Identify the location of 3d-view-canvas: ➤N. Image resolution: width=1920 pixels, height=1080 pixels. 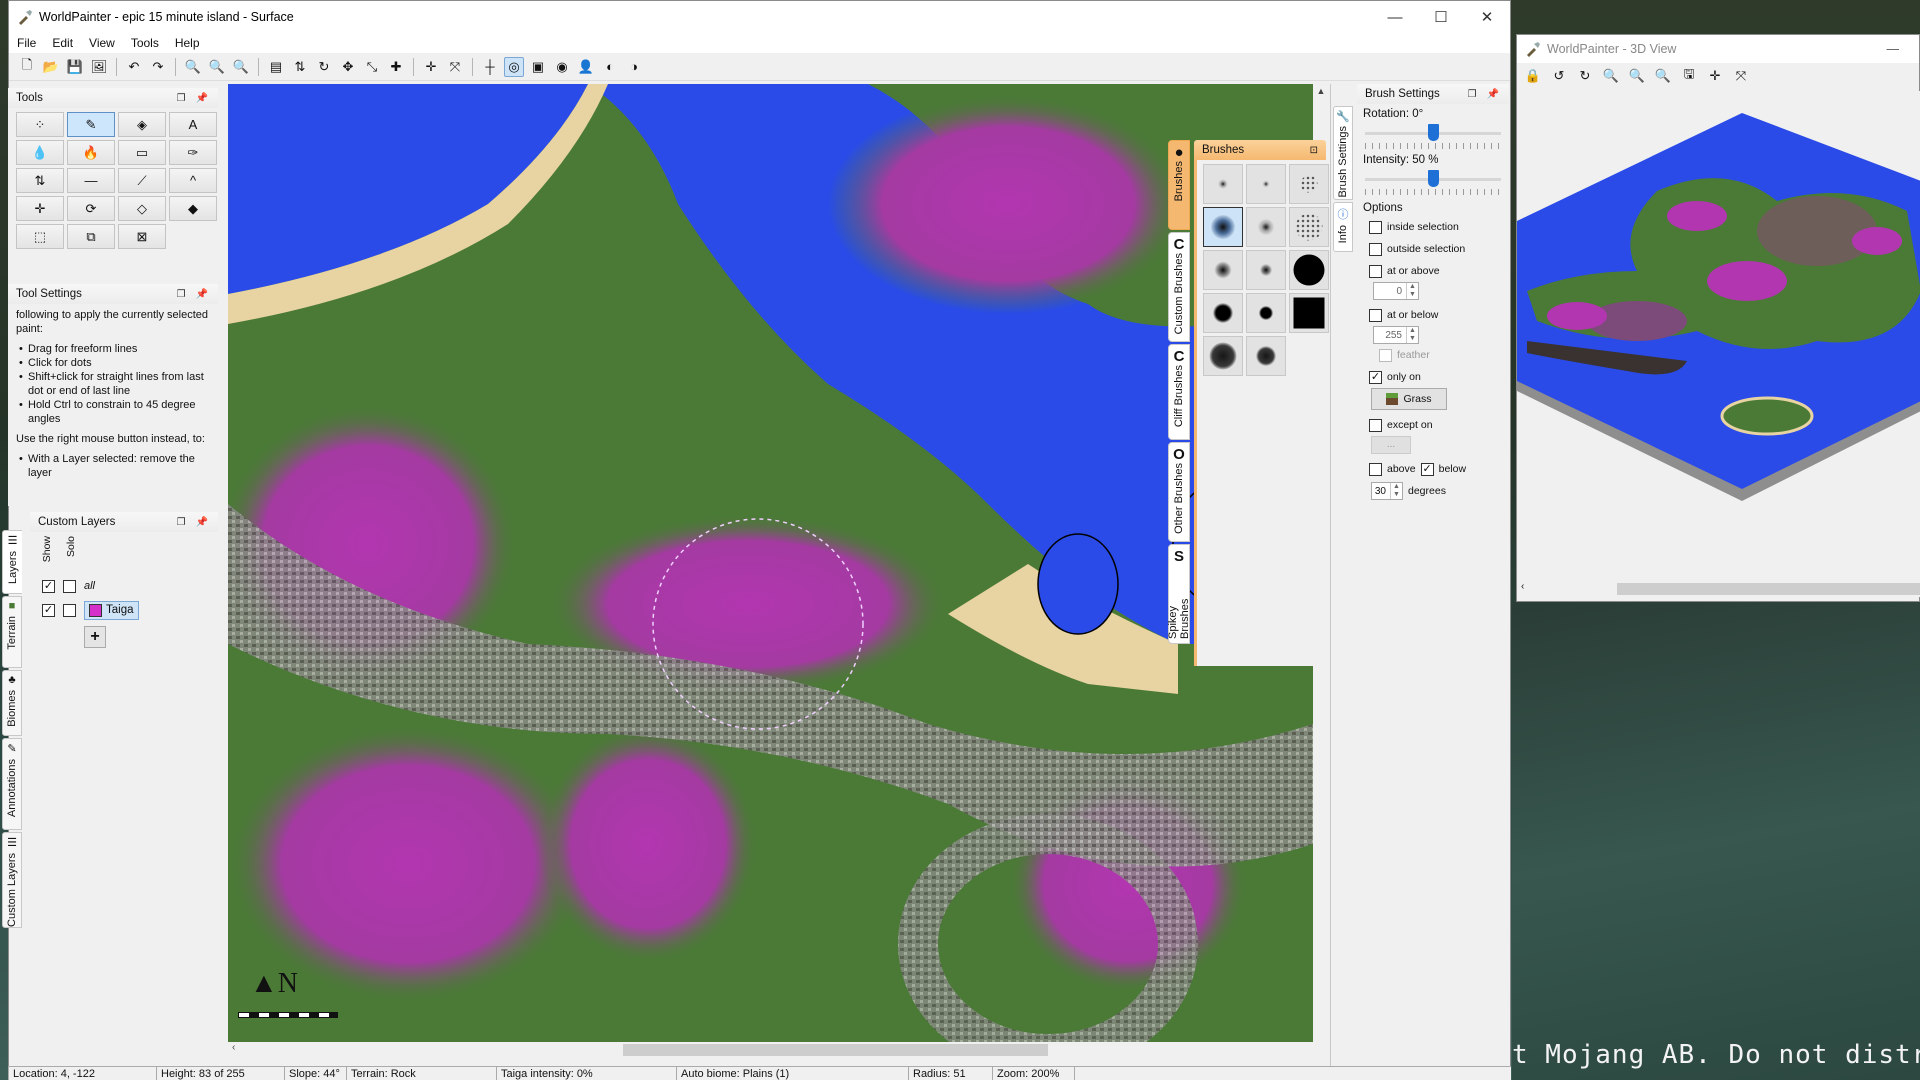
(1718, 336).